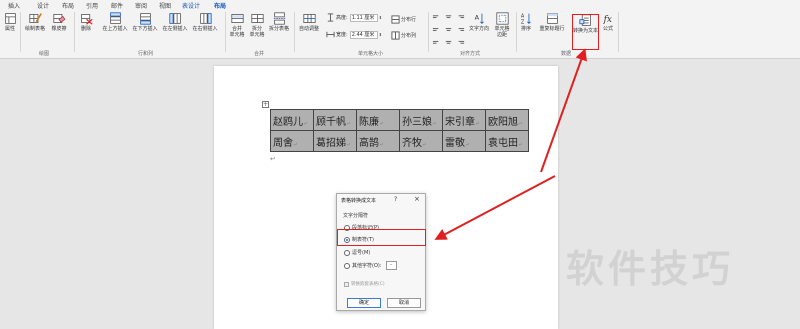 Image resolution: width=800 pixels, height=329 pixels. Describe the element at coordinates (436, 40) in the screenshot. I see `align-bottom-left-icon` at that location.